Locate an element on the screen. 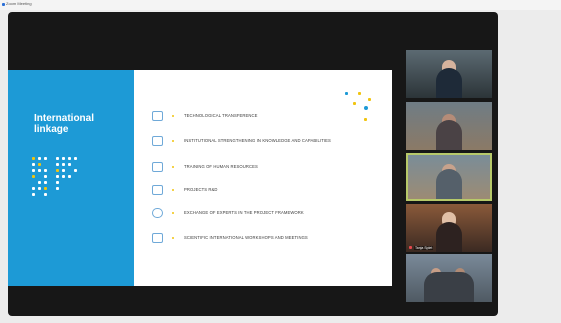 This screenshot has width=561, height=323. window-titlebar: Zoom Meeting is located at coordinates (280, 5).